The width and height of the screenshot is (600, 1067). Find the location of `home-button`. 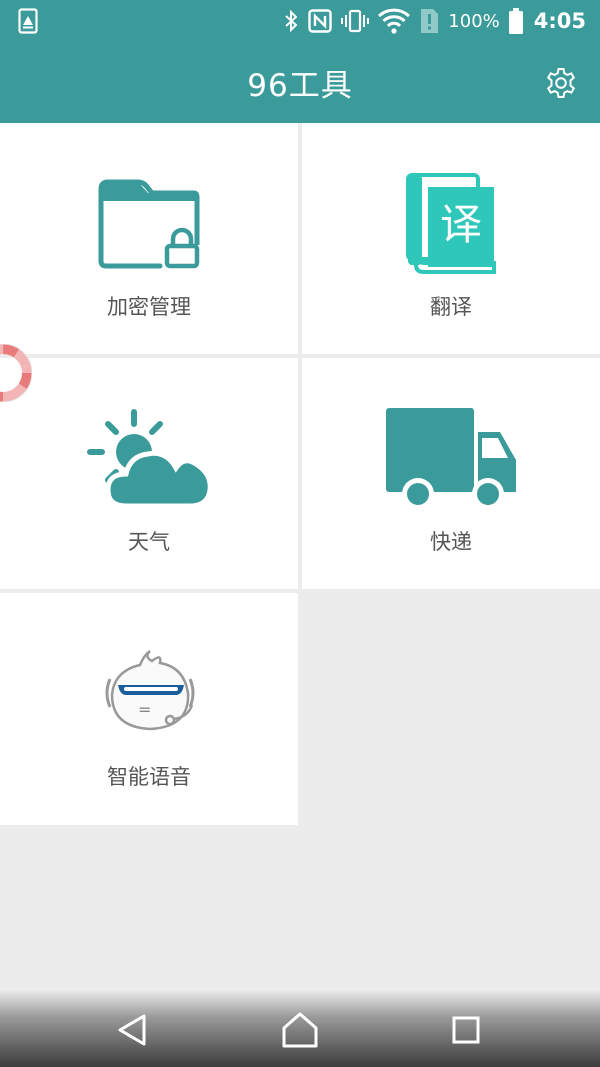

home-button is located at coordinates (300, 1030).